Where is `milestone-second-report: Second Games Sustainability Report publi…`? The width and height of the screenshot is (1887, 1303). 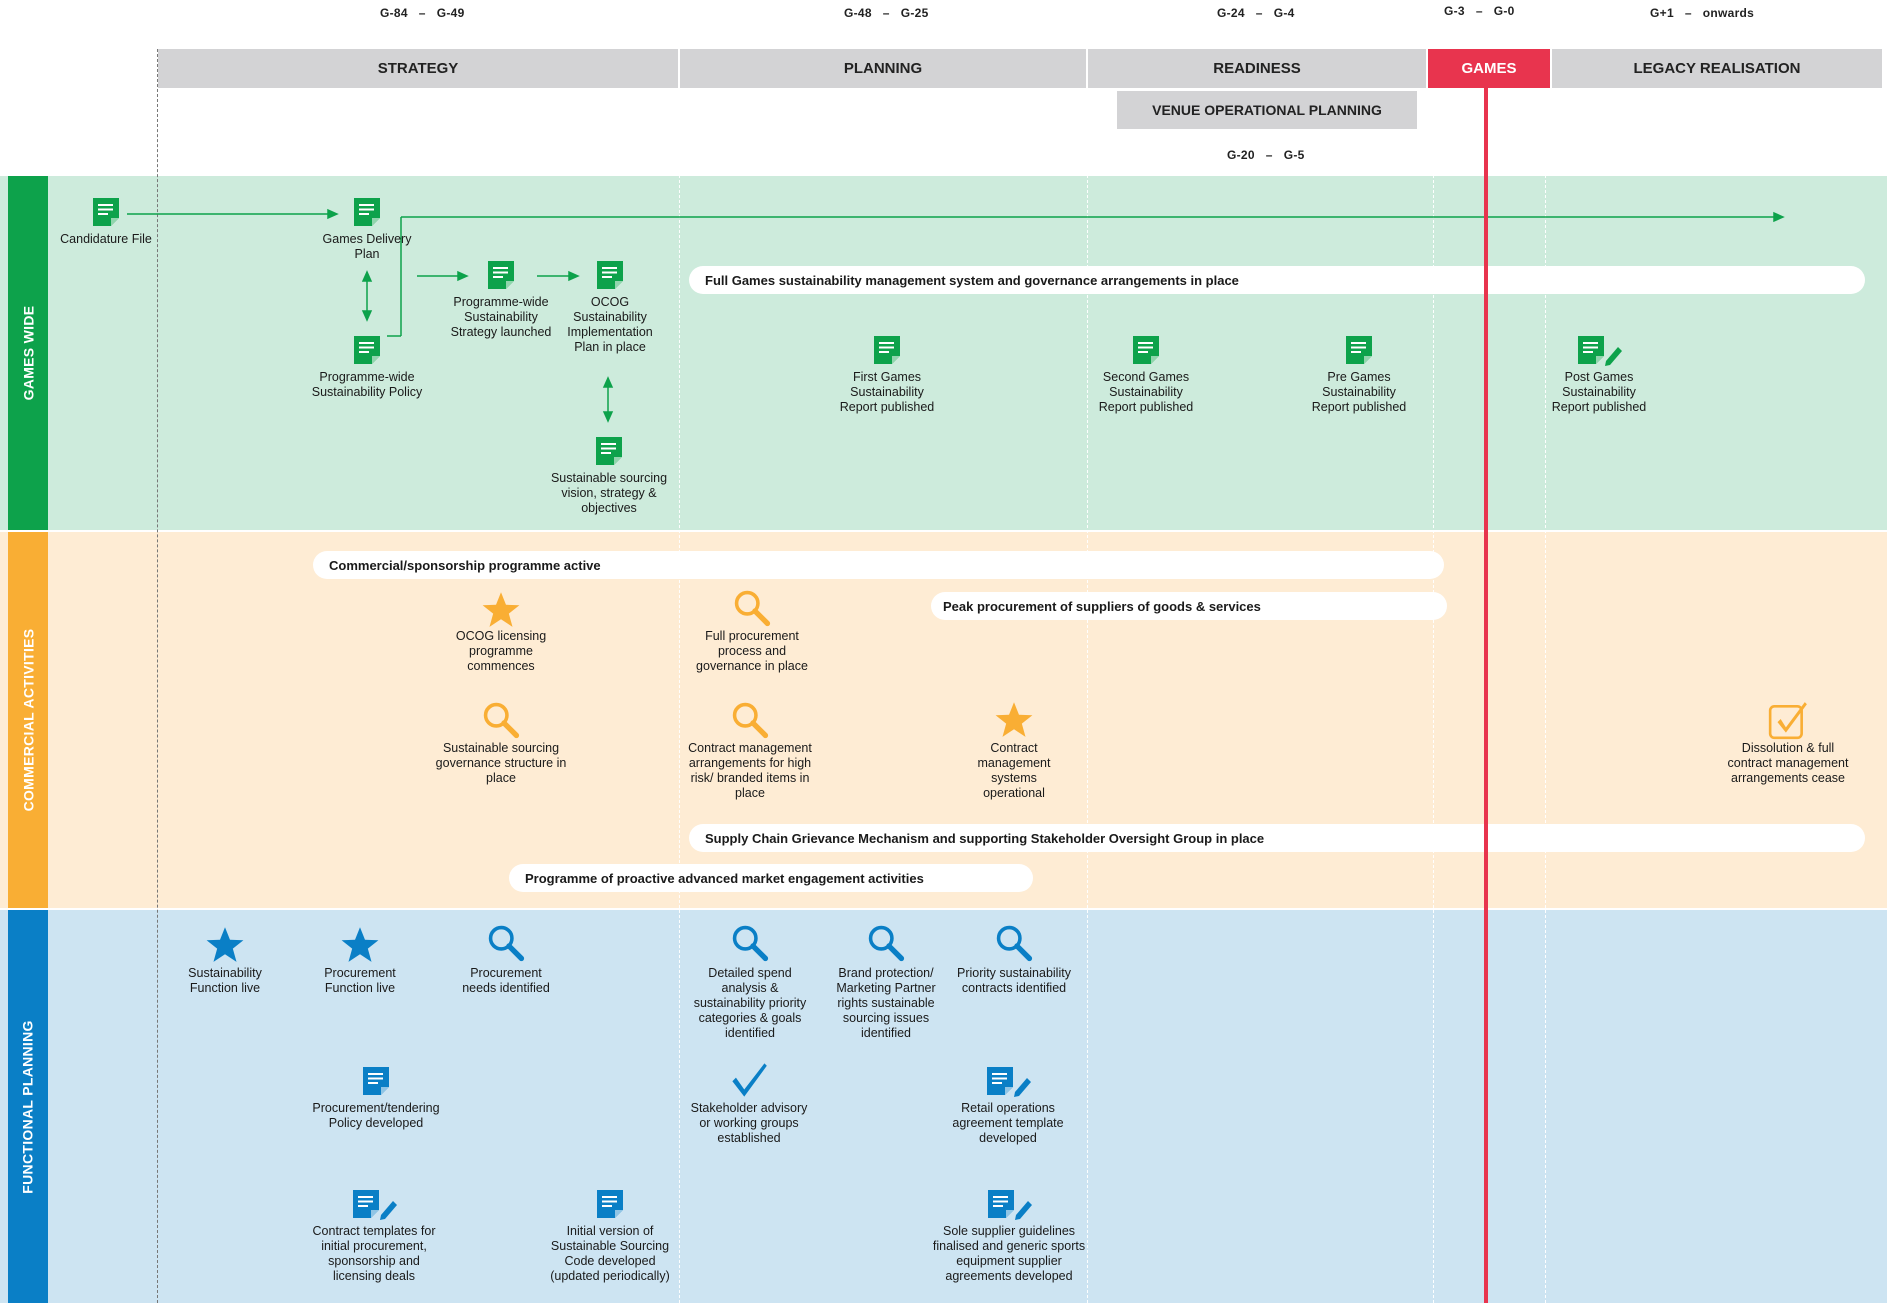
milestone-second-report: Second Games Sustainability Report publi… is located at coordinates (1146, 374).